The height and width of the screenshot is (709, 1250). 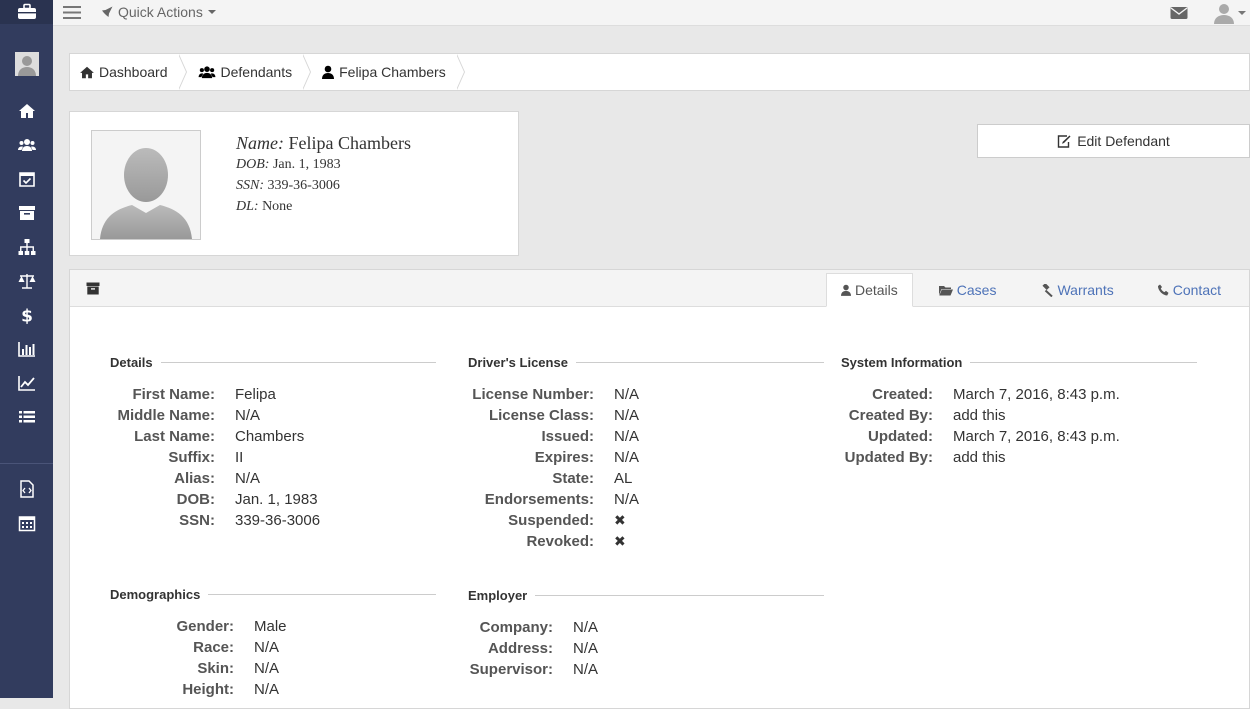 I want to click on archive-button, so click(x=93, y=291).